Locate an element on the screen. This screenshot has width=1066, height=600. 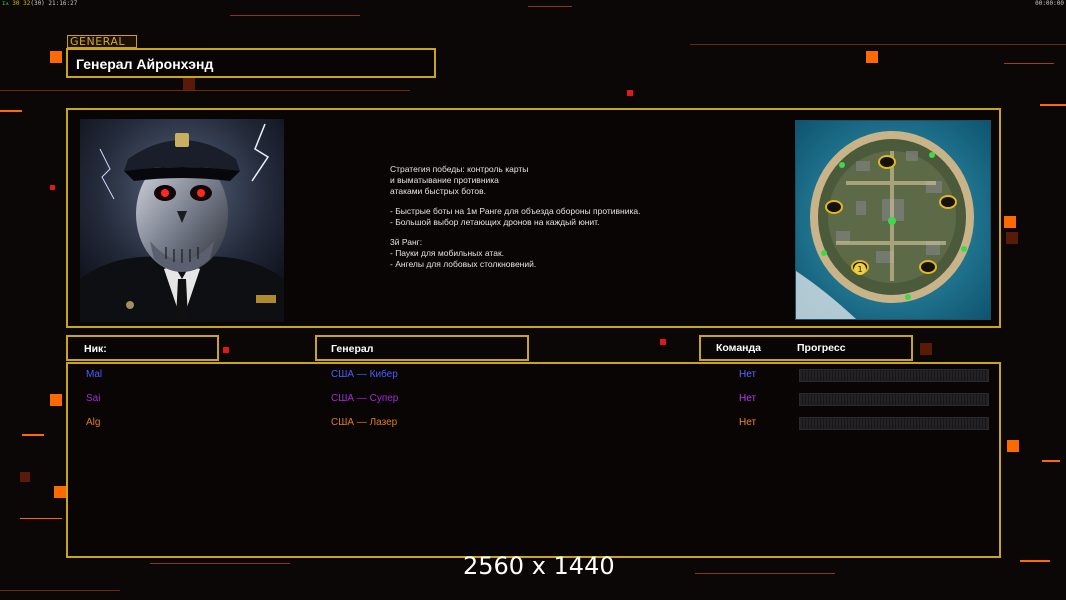
column-header-general: Генерал is located at coordinates (422, 348).